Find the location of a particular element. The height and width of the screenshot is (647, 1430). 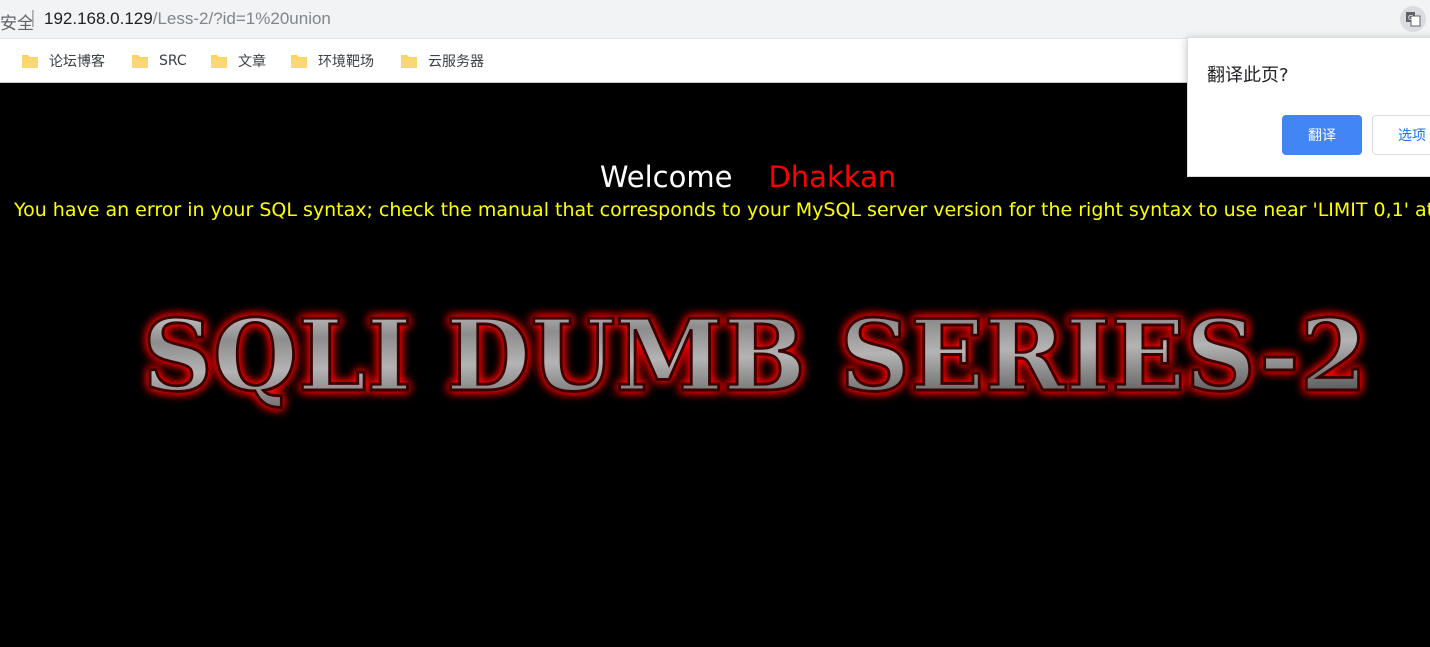

username-text: Dhakkan is located at coordinates (832, 177).